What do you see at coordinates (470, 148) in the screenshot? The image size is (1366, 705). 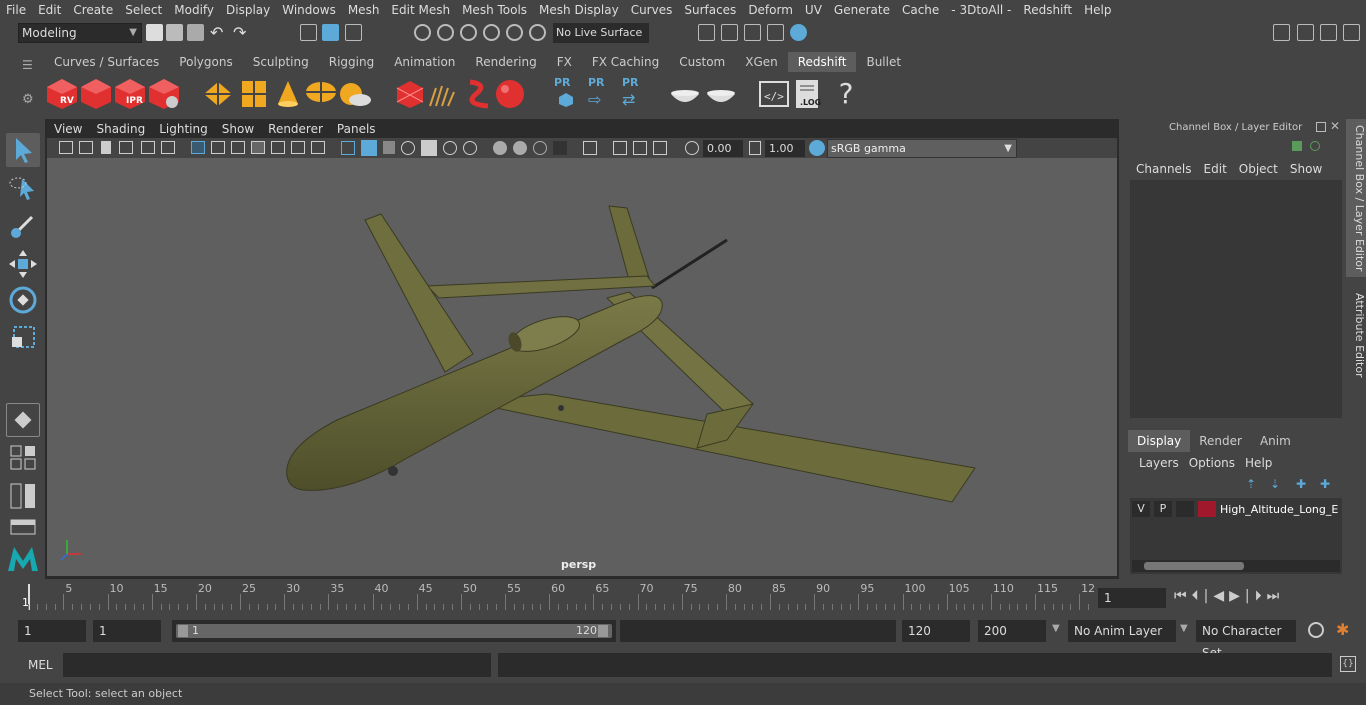 I see `shadows-icon` at bounding box center [470, 148].